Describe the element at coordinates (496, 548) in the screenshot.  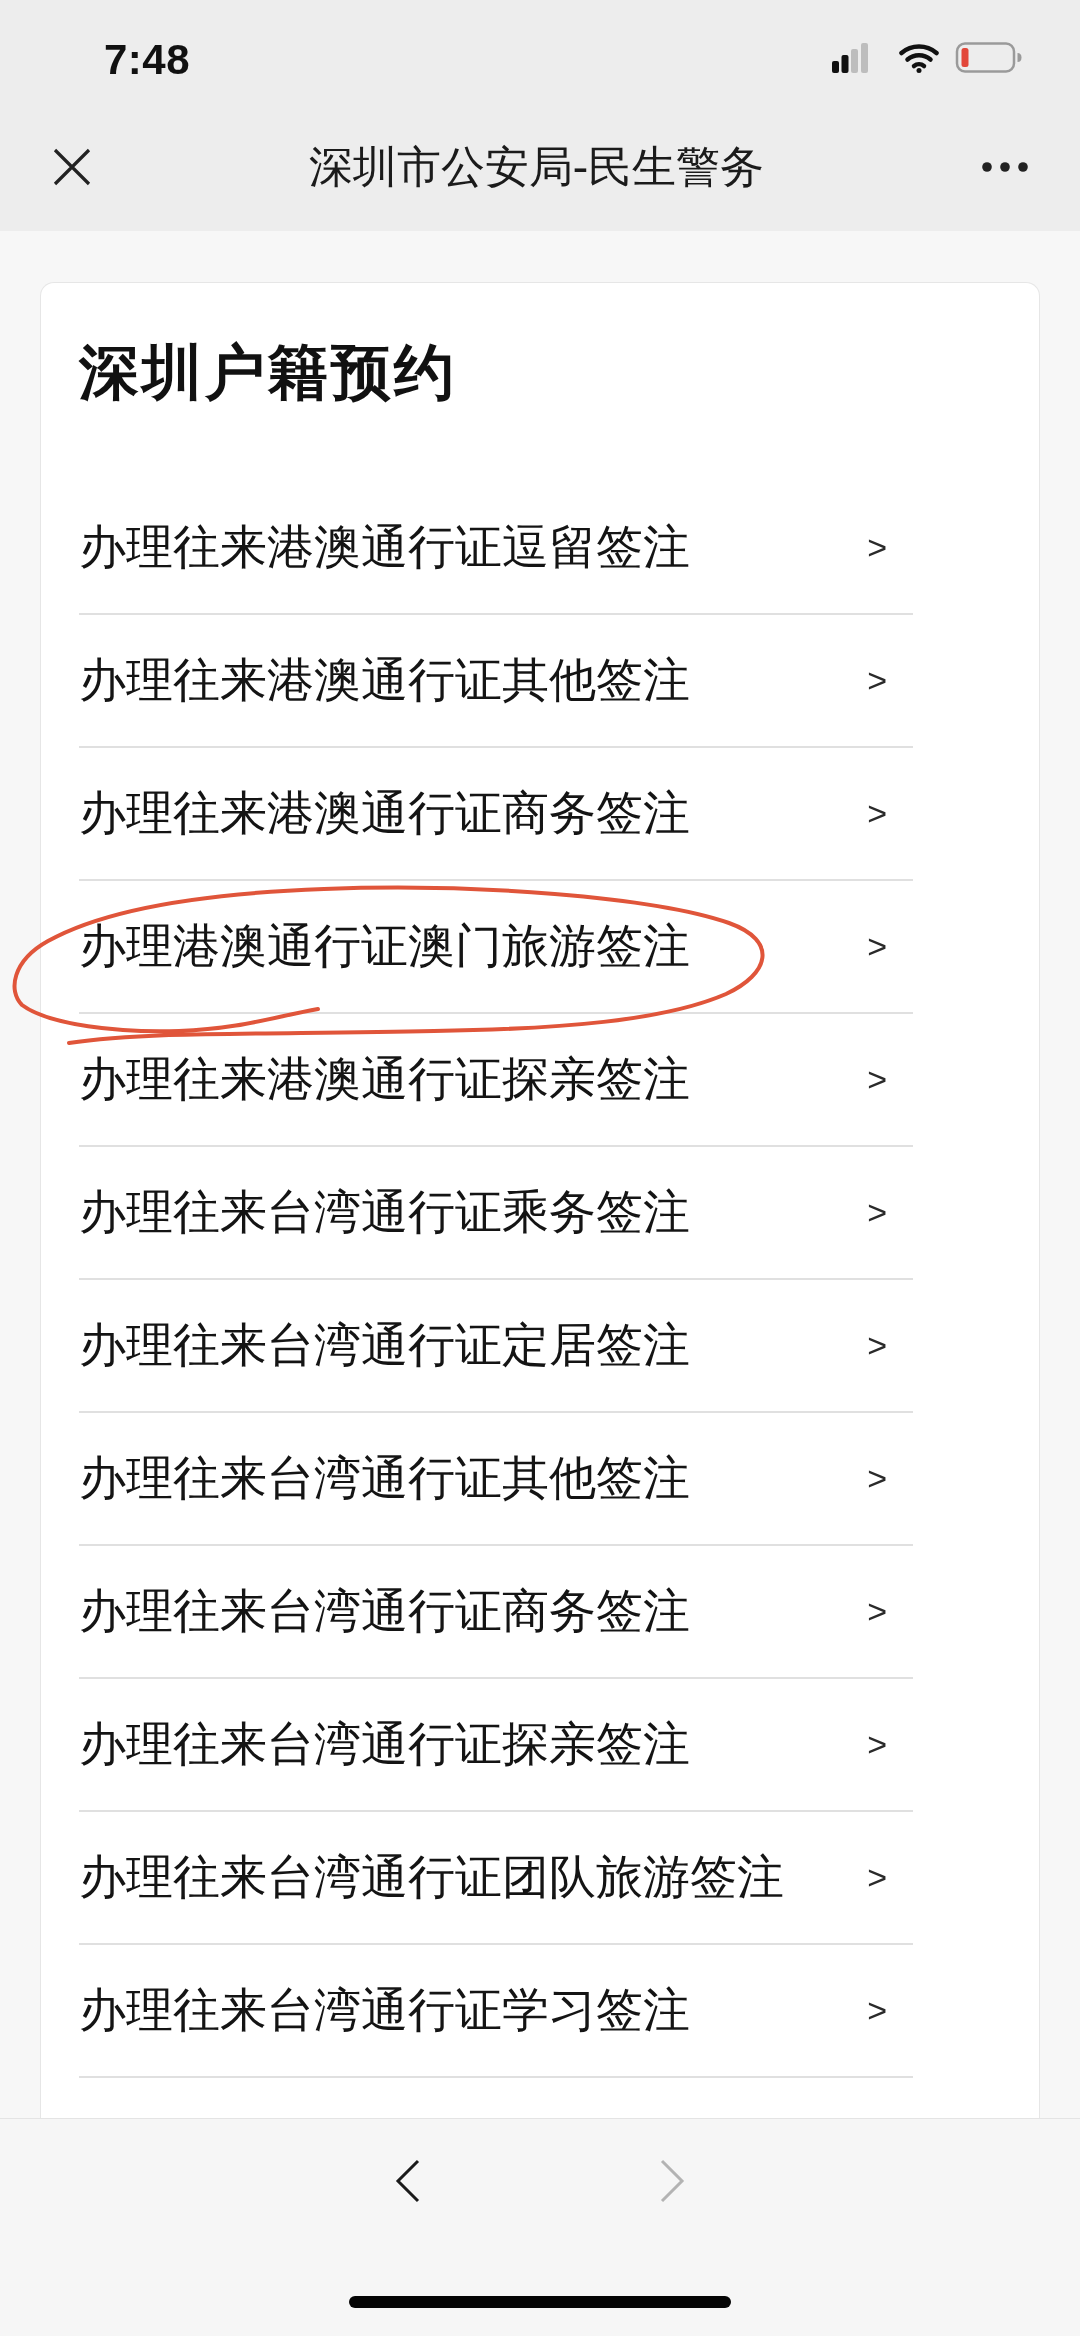
I see `list-item: 办理往来港澳通行证逗留签注 >` at that location.